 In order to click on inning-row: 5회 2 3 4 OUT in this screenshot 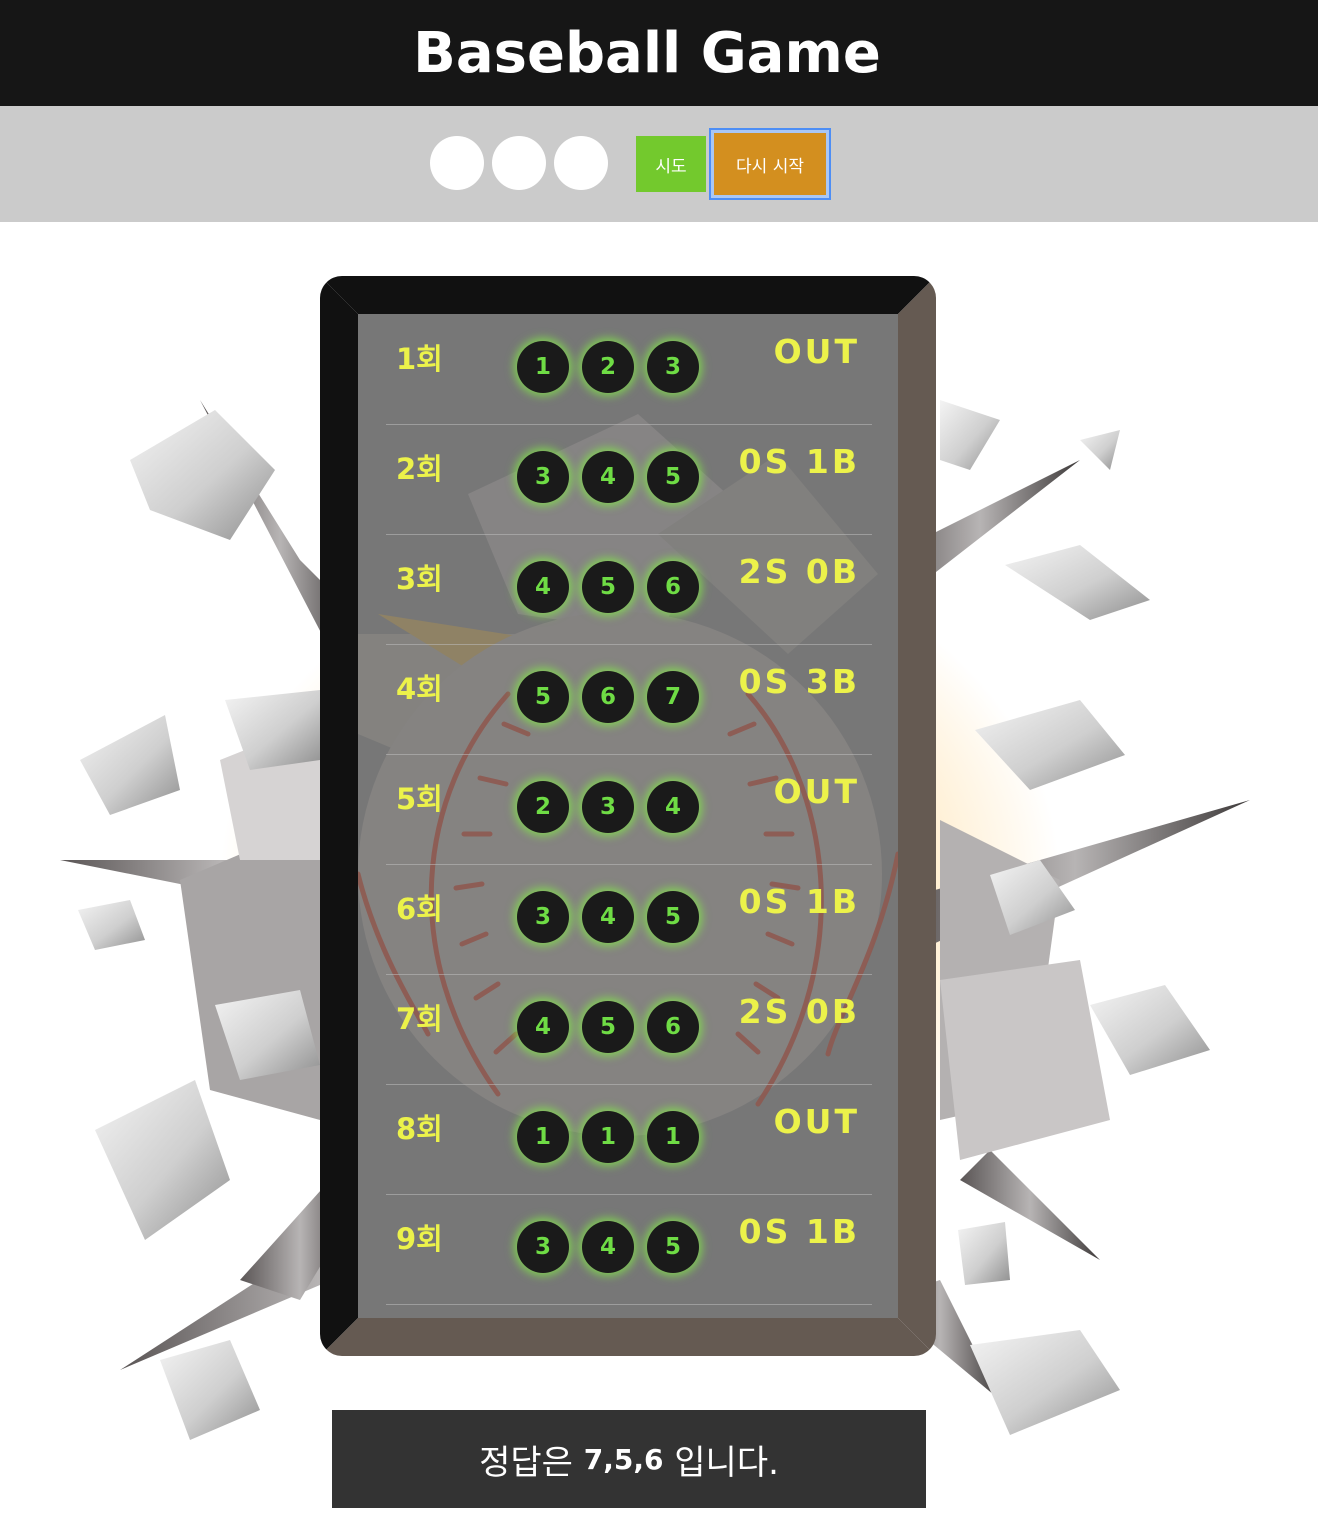, I will do `click(629, 809)`.